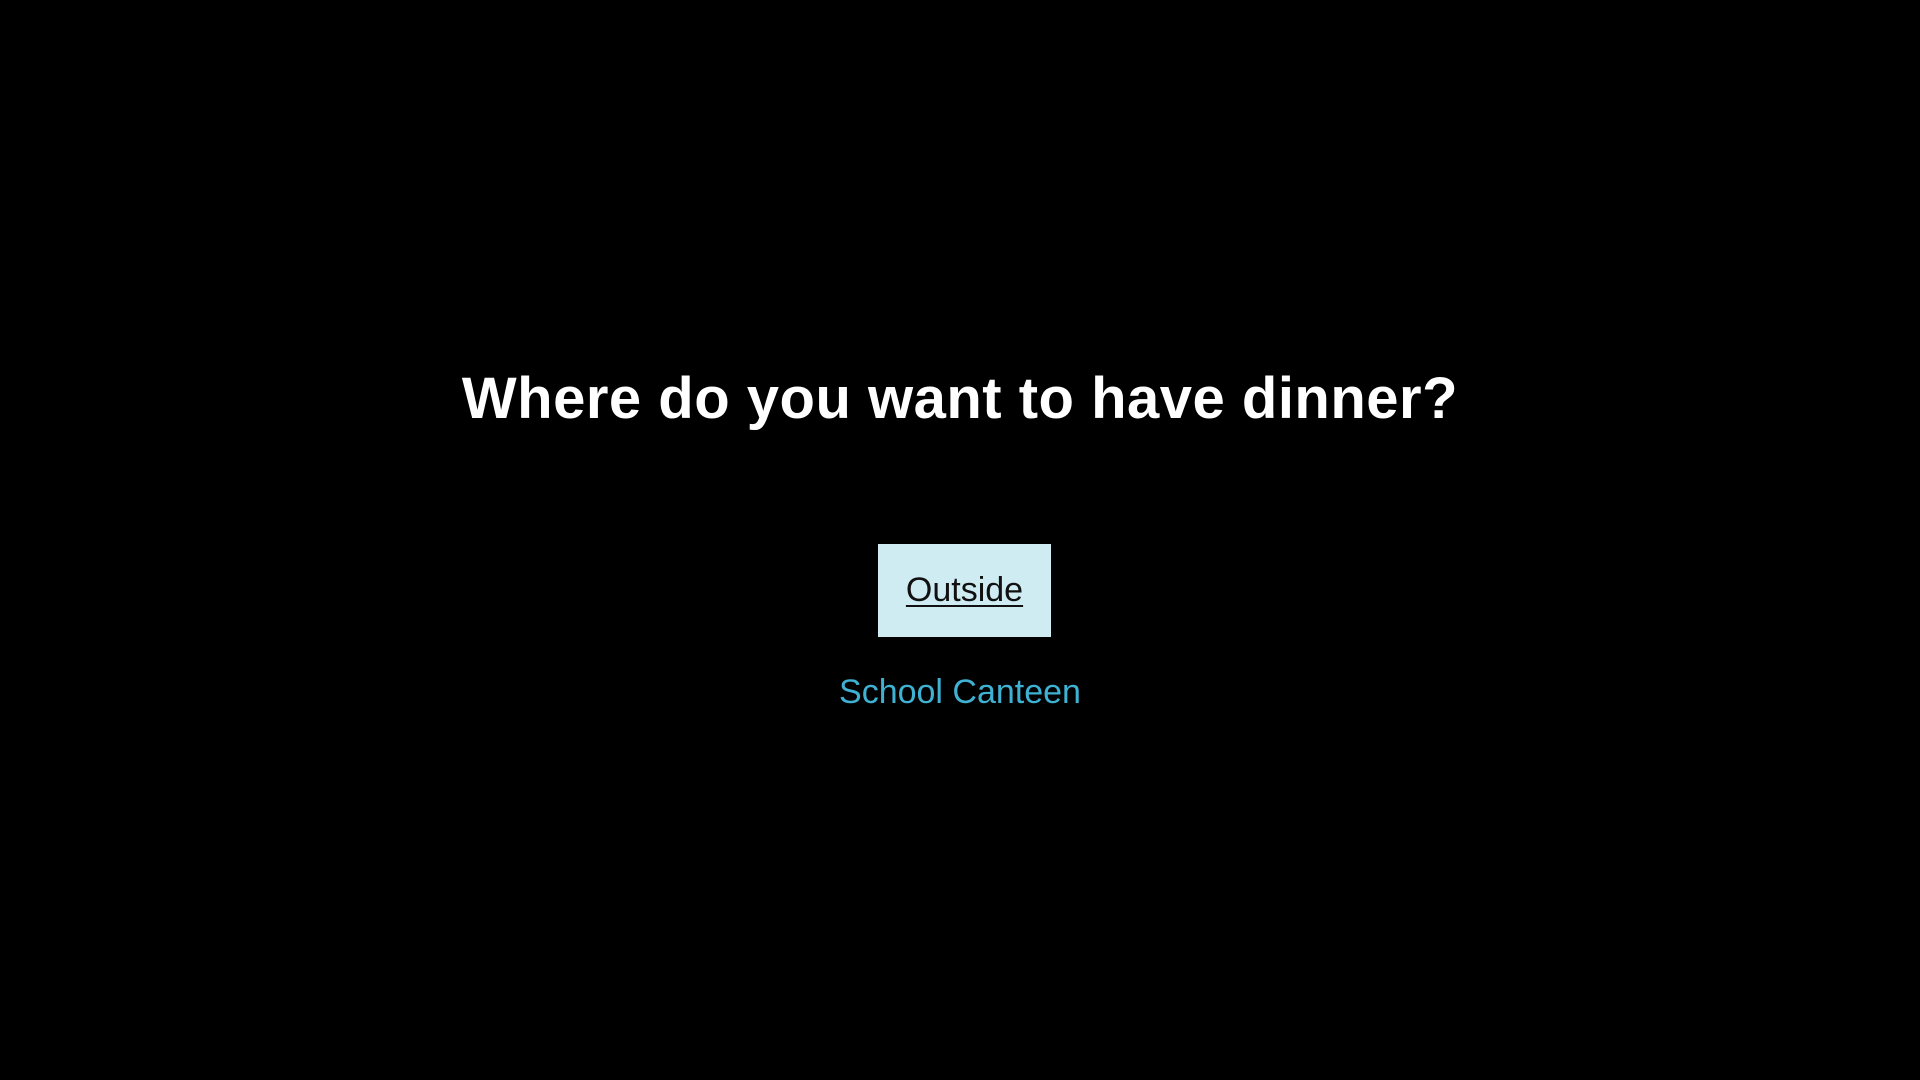 The height and width of the screenshot is (1080, 1920). I want to click on choice-school-canteen-button: School Canteen, so click(960, 692).